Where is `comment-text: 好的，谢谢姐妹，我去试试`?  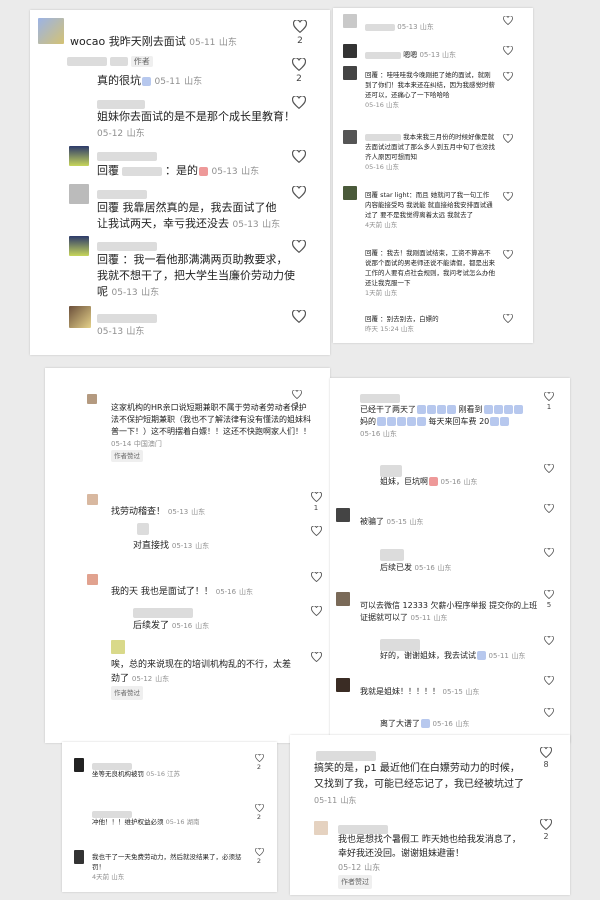 comment-text: 好的，谢谢姐妹，我去试试 is located at coordinates (428, 655).